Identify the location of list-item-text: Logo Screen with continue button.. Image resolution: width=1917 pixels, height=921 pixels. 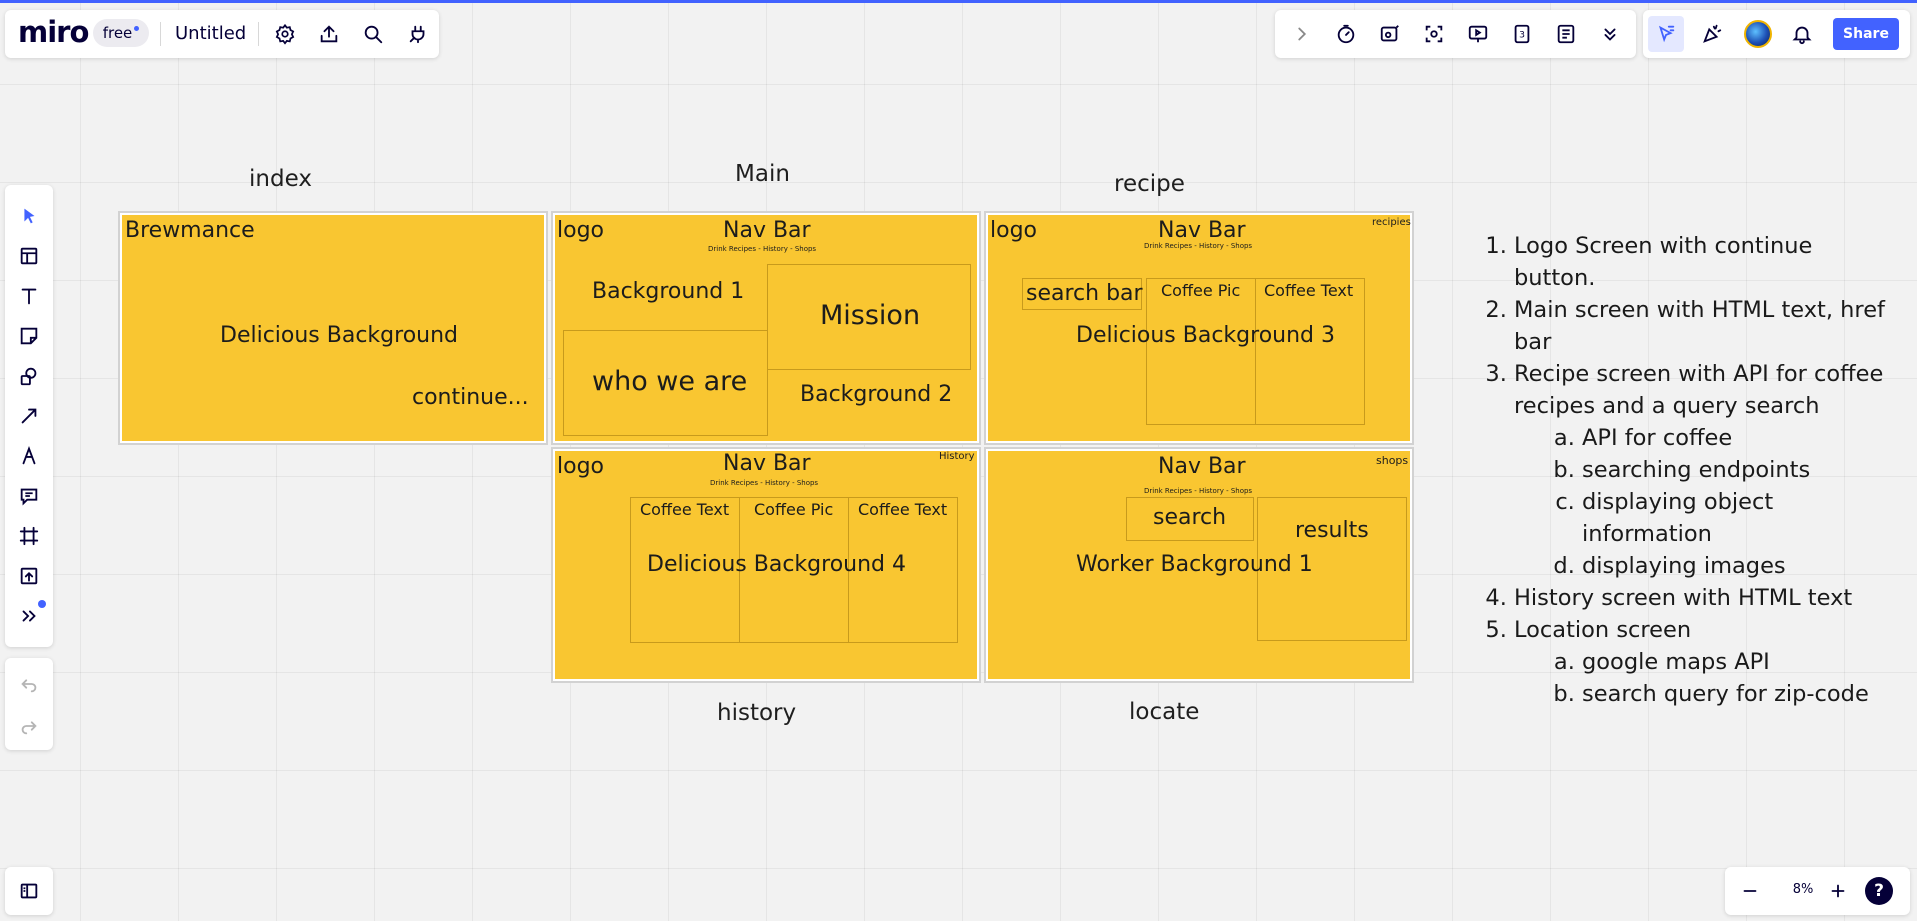
(1663, 262).